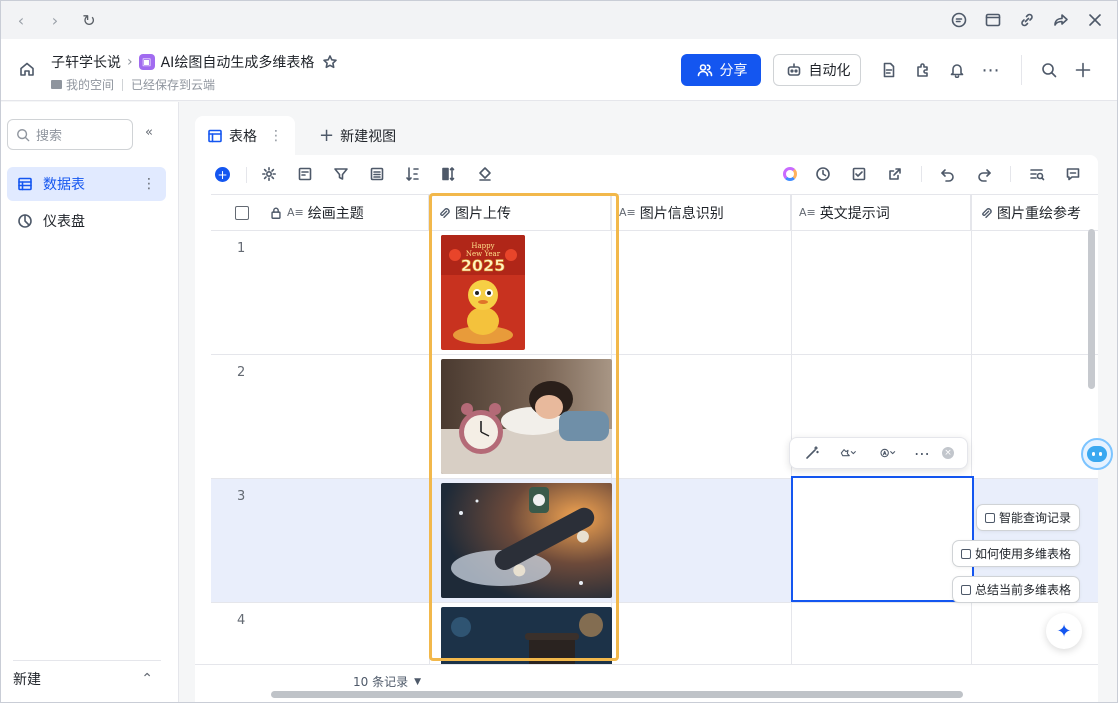 This screenshot has width=1118, height=703. I want to click on history-icon, so click(823, 174).